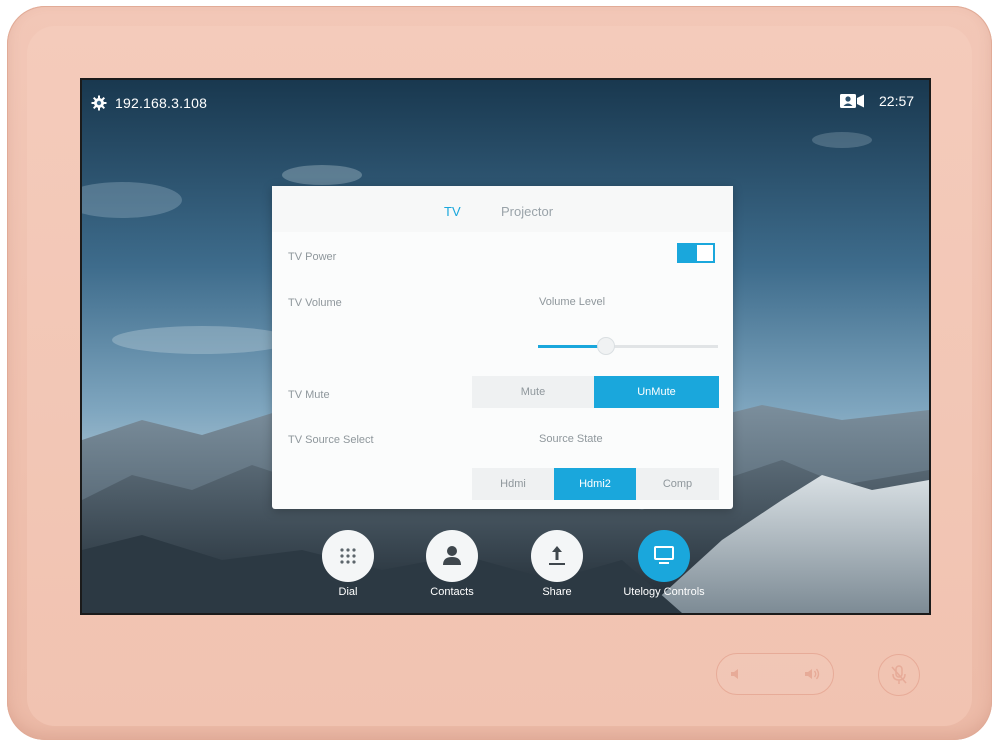 This screenshot has width=993, height=742. I want to click on source-segmented-control: Hdmi Hdmi2 Comp, so click(595, 484).